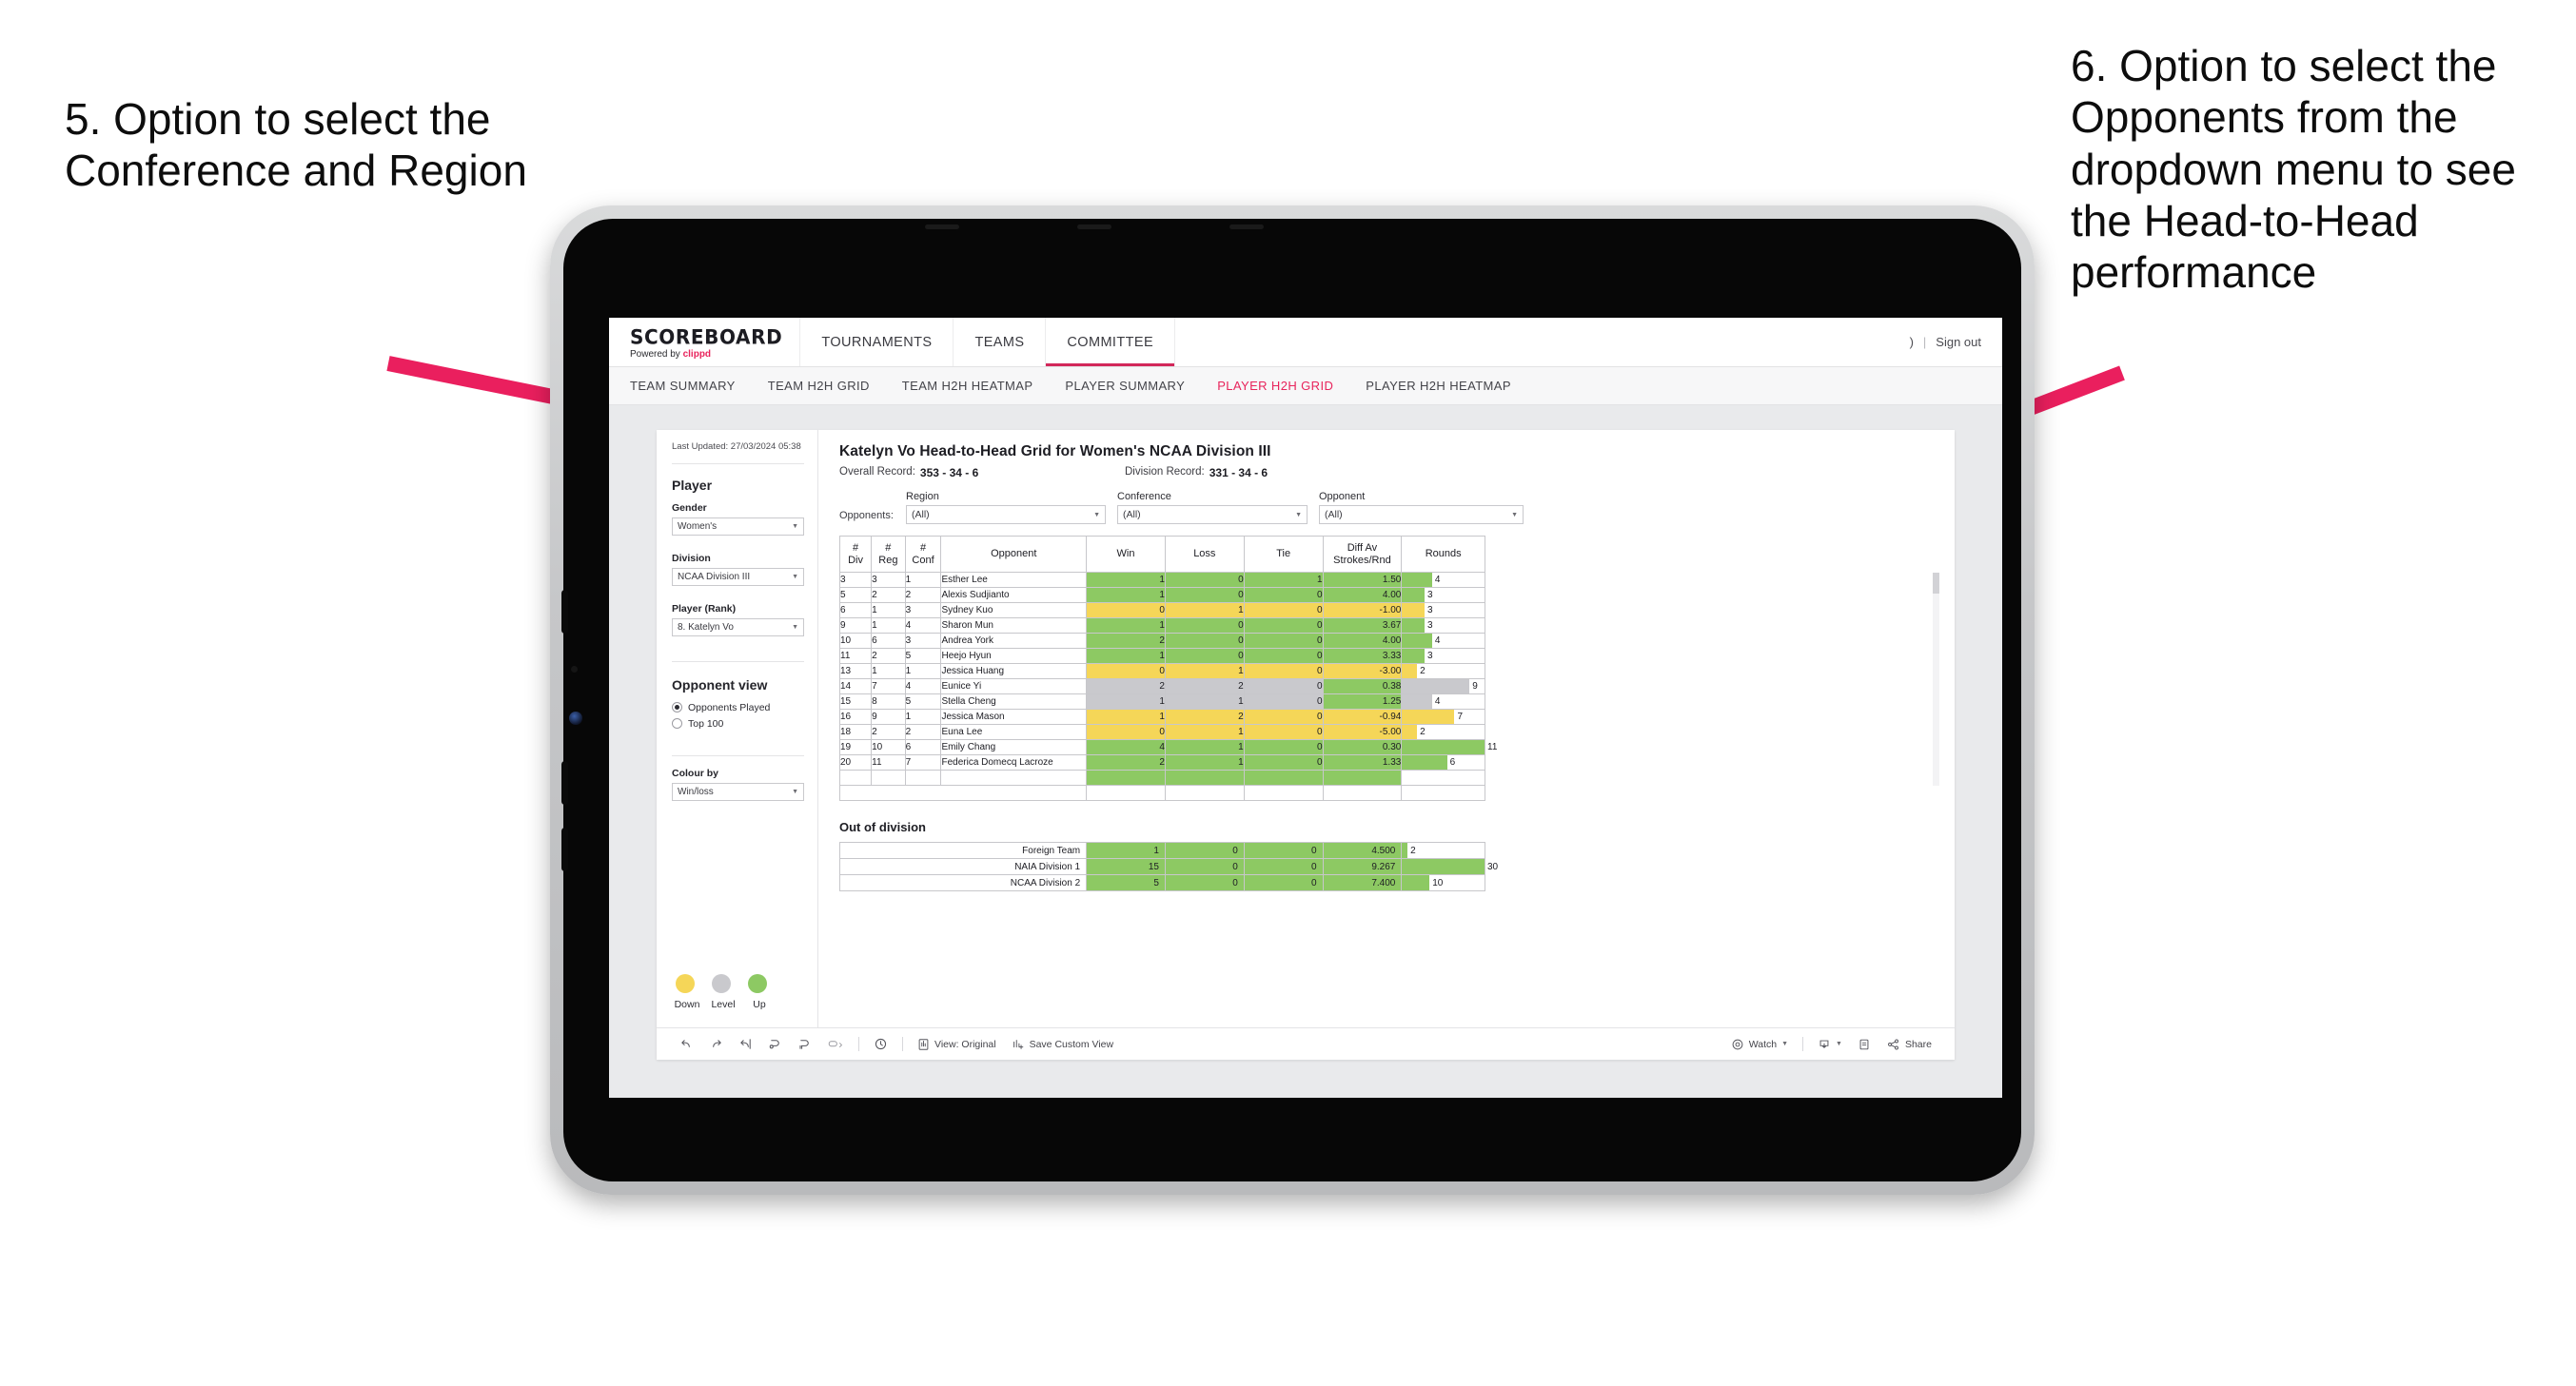 Image resolution: width=2576 pixels, height=1386 pixels. I want to click on revert-button, so click(745, 1044).